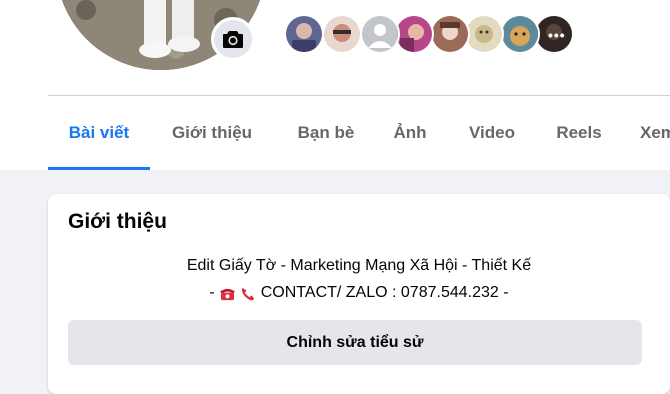 The height and width of the screenshot is (394, 670). I want to click on tab-photos: Ảnh, so click(410, 133).